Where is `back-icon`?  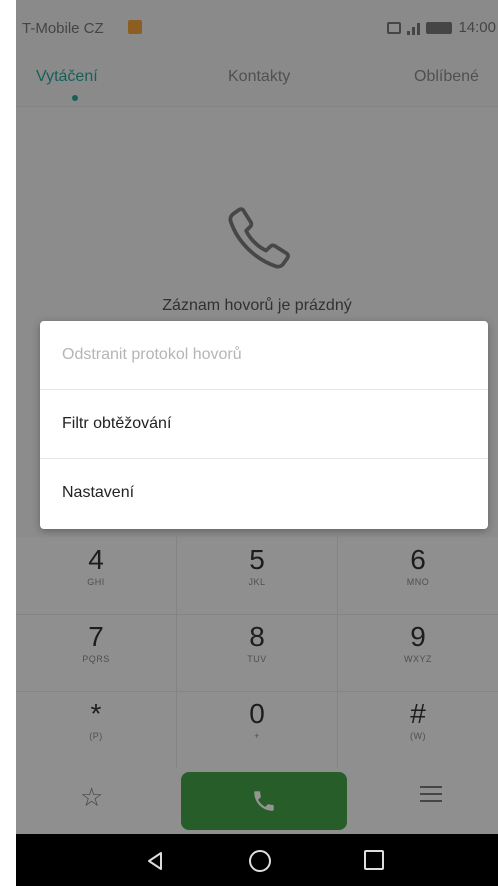 back-icon is located at coordinates (155, 861).